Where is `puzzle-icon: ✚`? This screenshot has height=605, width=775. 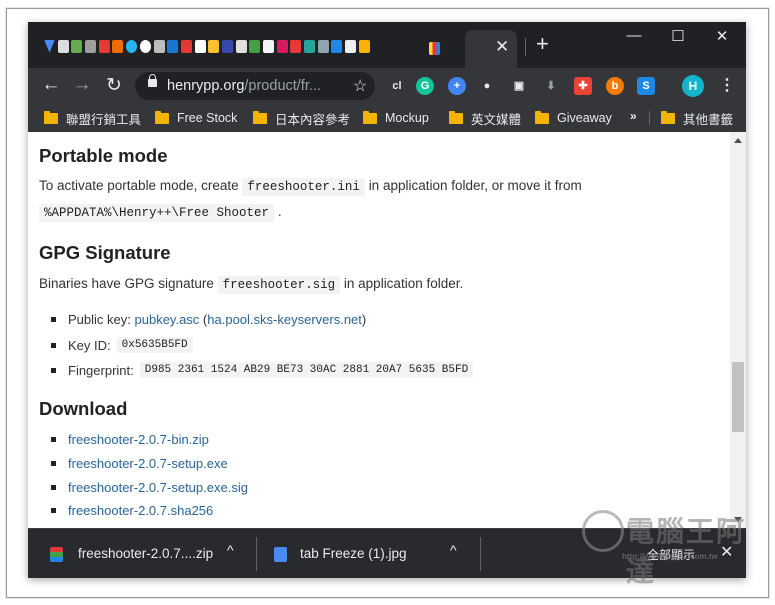
puzzle-icon: ✚ is located at coordinates (583, 86).